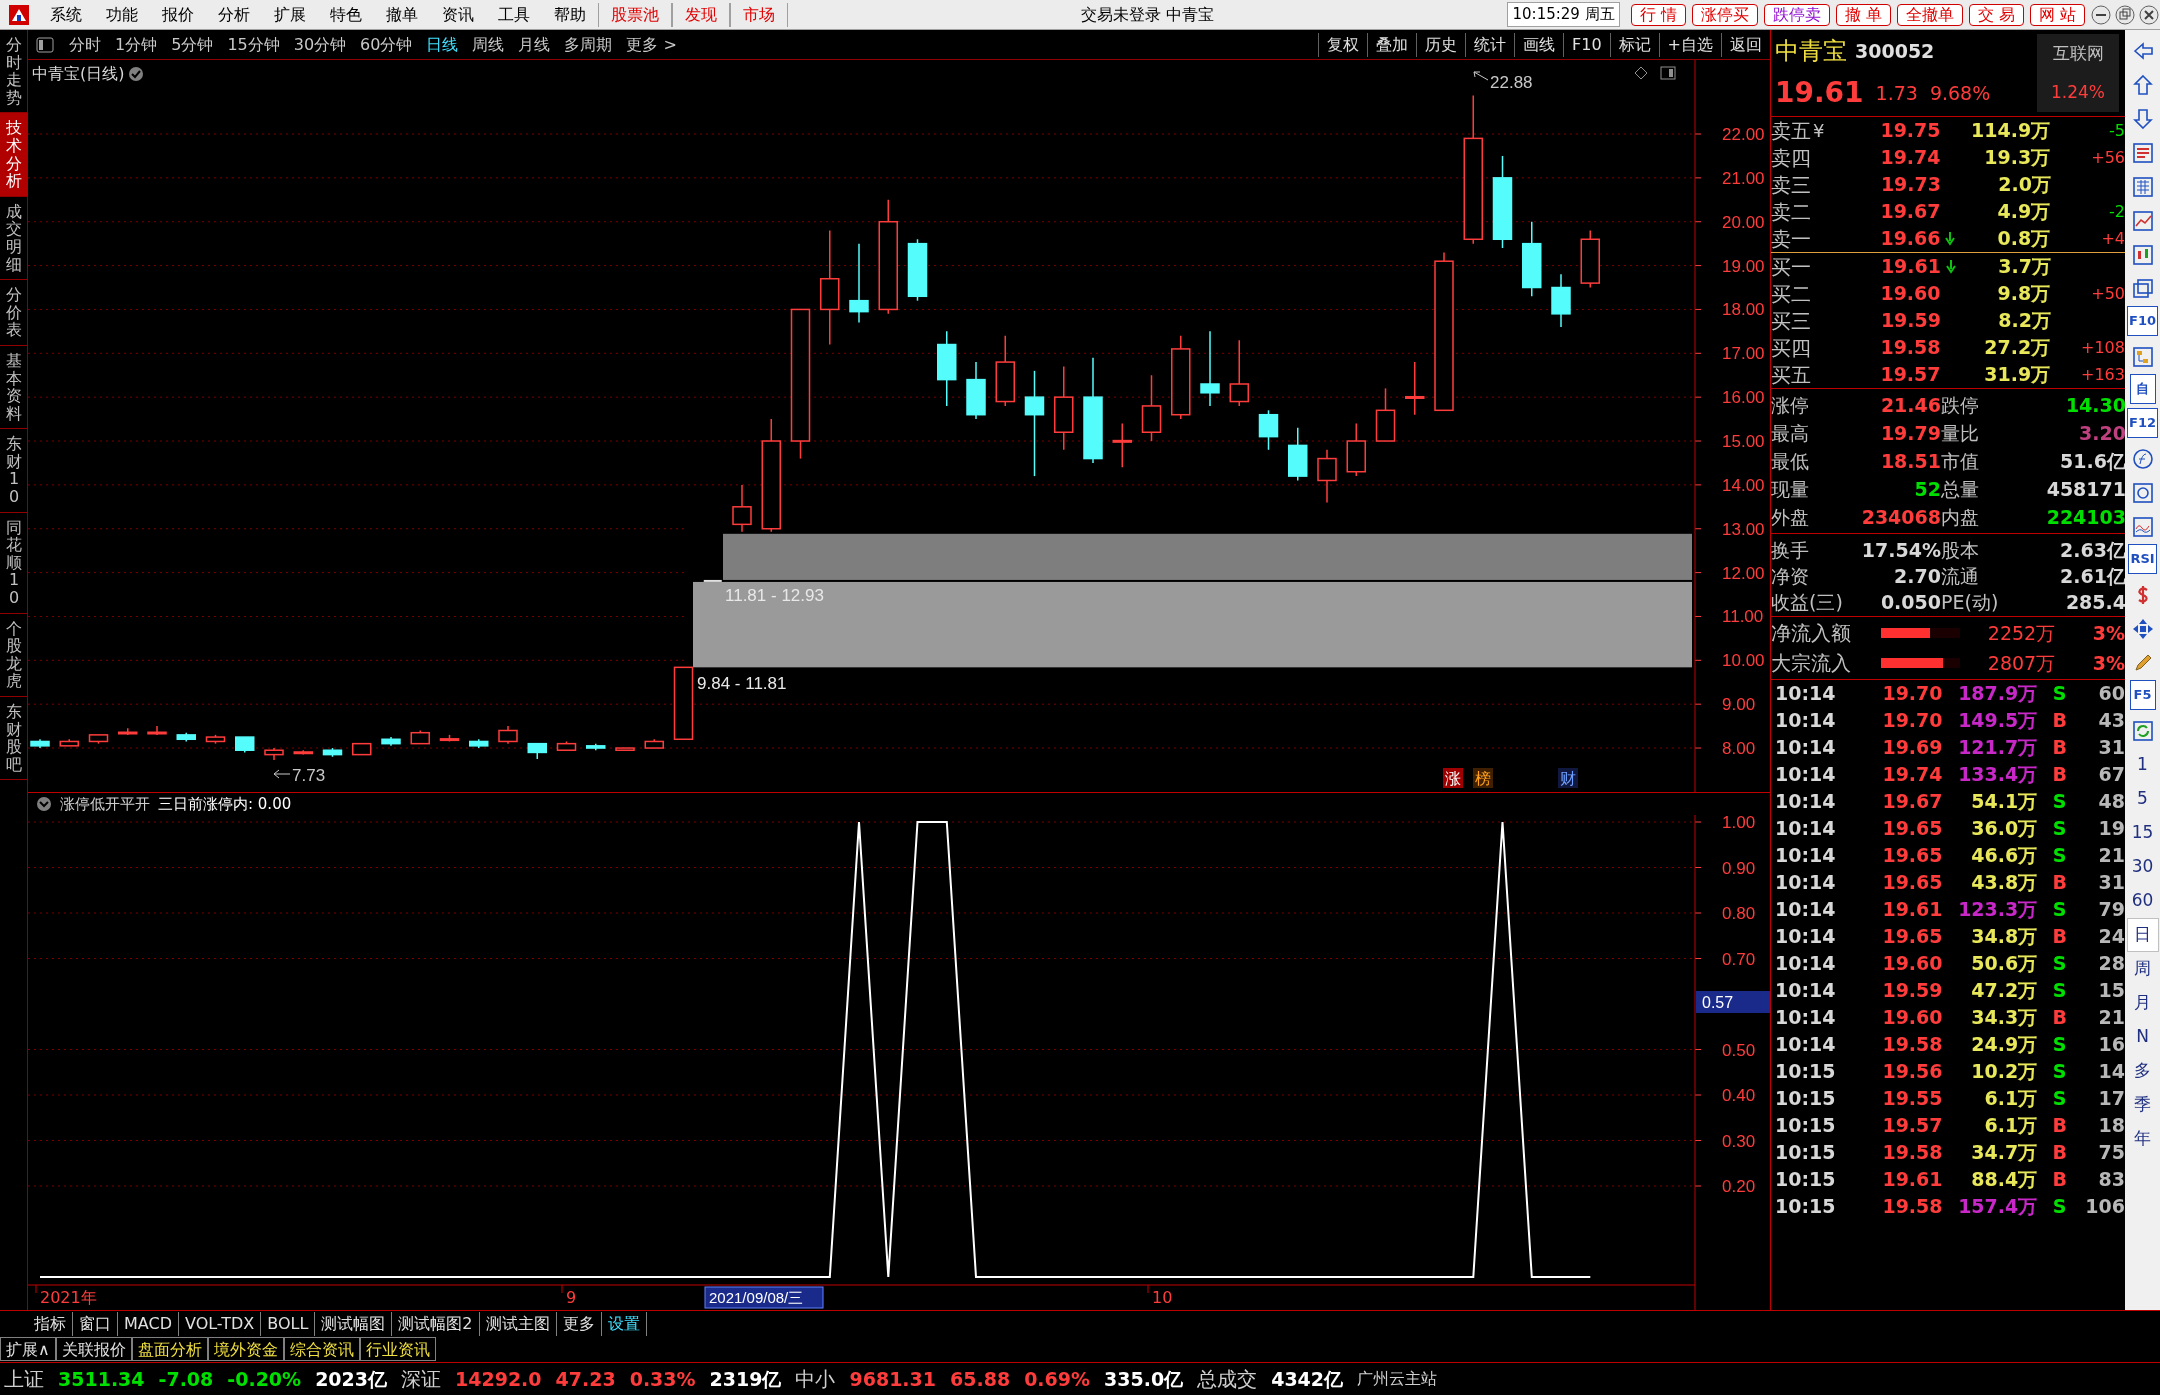 Image resolution: width=2160 pixels, height=1395 pixels. What do you see at coordinates (2142, 559) in the screenshot?
I see `tool-button: RSI` at bounding box center [2142, 559].